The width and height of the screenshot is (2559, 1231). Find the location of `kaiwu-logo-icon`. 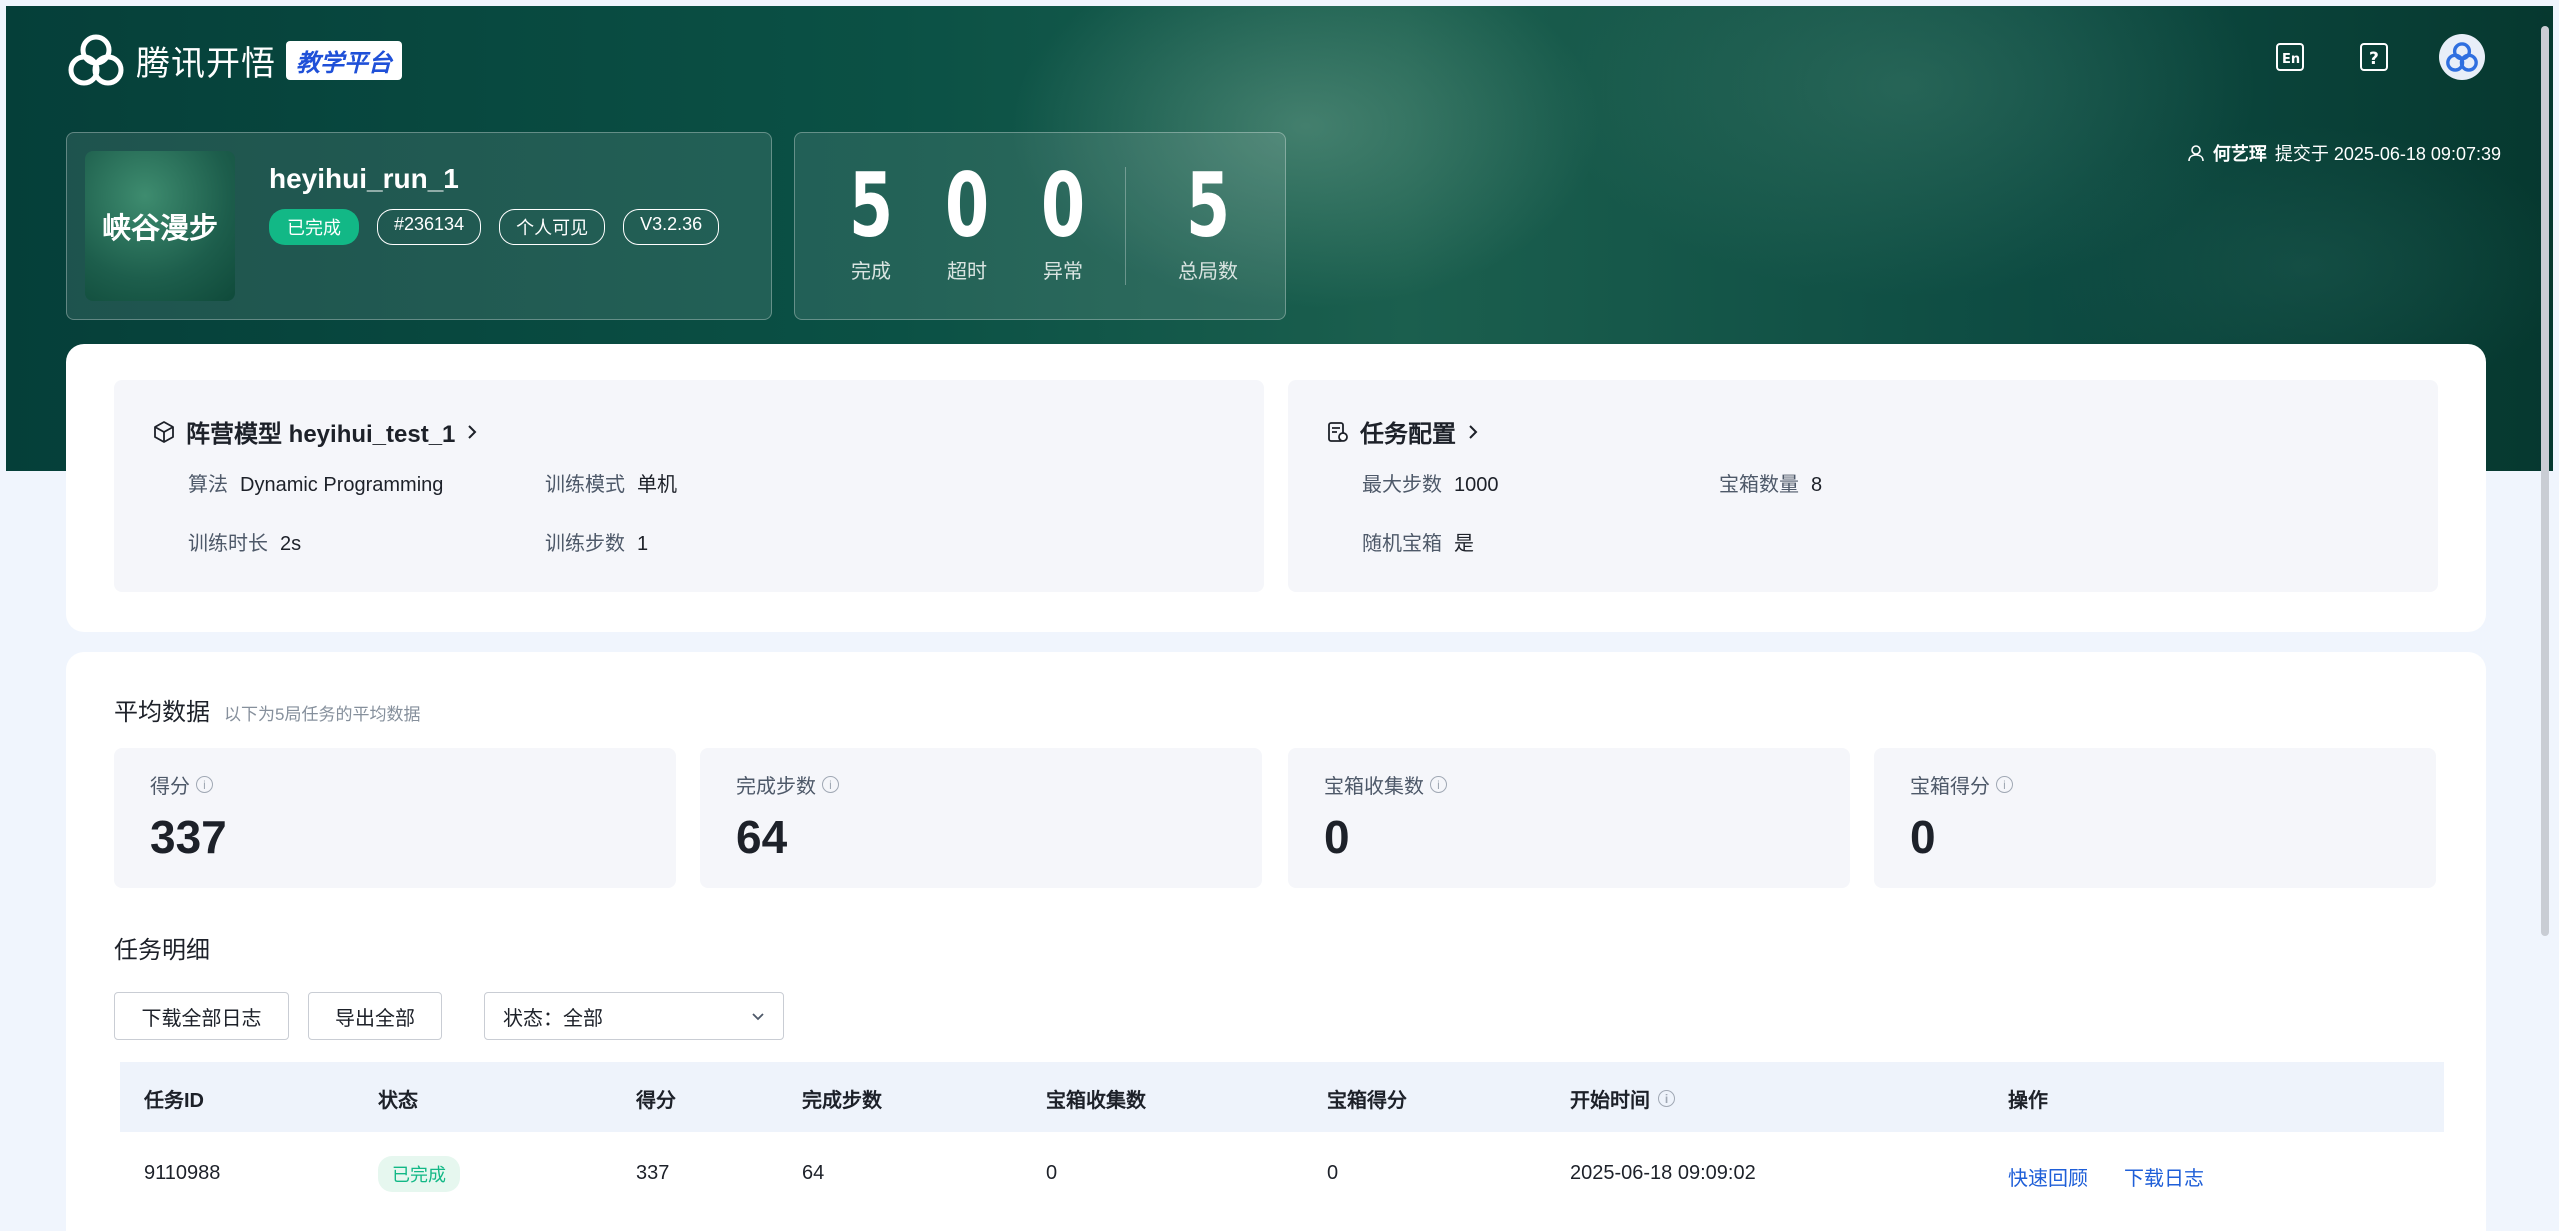

kaiwu-logo-icon is located at coordinates (96, 60).